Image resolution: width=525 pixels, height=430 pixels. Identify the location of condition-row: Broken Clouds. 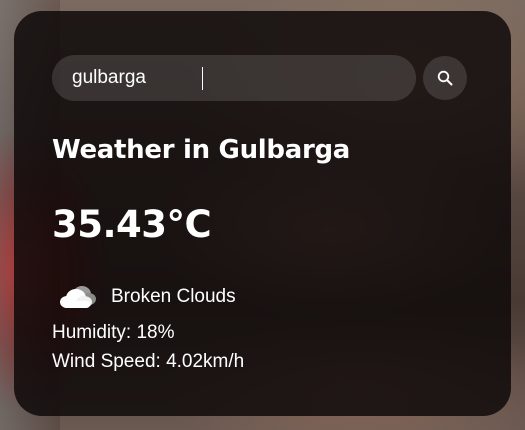
(147, 297).